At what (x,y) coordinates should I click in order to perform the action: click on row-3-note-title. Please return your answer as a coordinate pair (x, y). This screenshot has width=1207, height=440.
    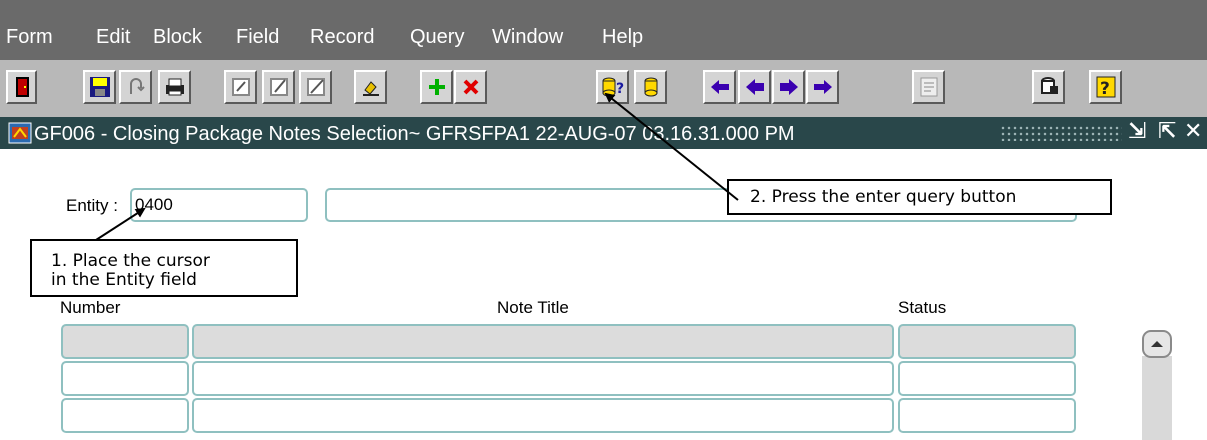
    Looking at the image, I should click on (543, 415).